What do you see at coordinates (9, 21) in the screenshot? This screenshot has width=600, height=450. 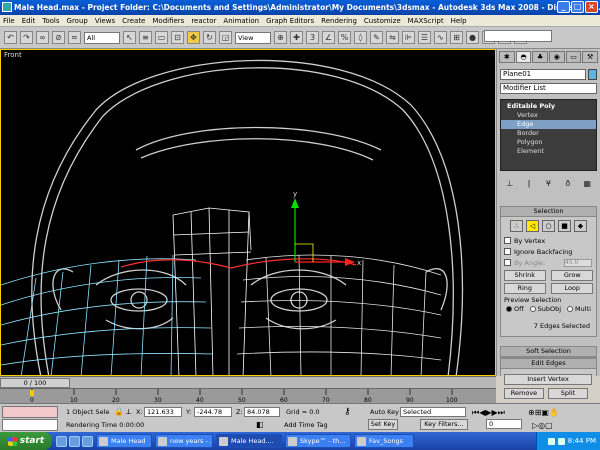 I see `menu-file: File` at bounding box center [9, 21].